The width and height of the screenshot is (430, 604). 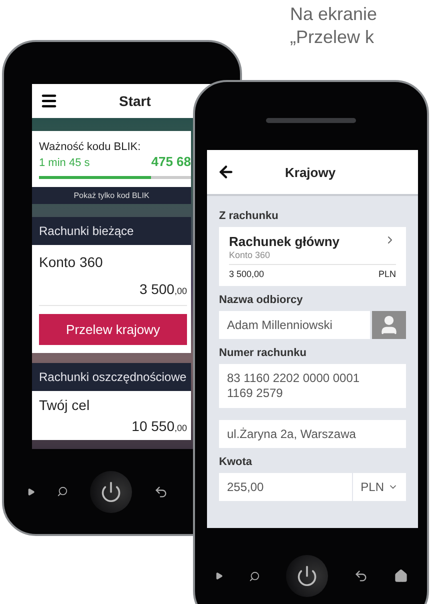 What do you see at coordinates (111, 415) in the screenshot?
I see `account-card: Twój cel 10 550,00` at bounding box center [111, 415].